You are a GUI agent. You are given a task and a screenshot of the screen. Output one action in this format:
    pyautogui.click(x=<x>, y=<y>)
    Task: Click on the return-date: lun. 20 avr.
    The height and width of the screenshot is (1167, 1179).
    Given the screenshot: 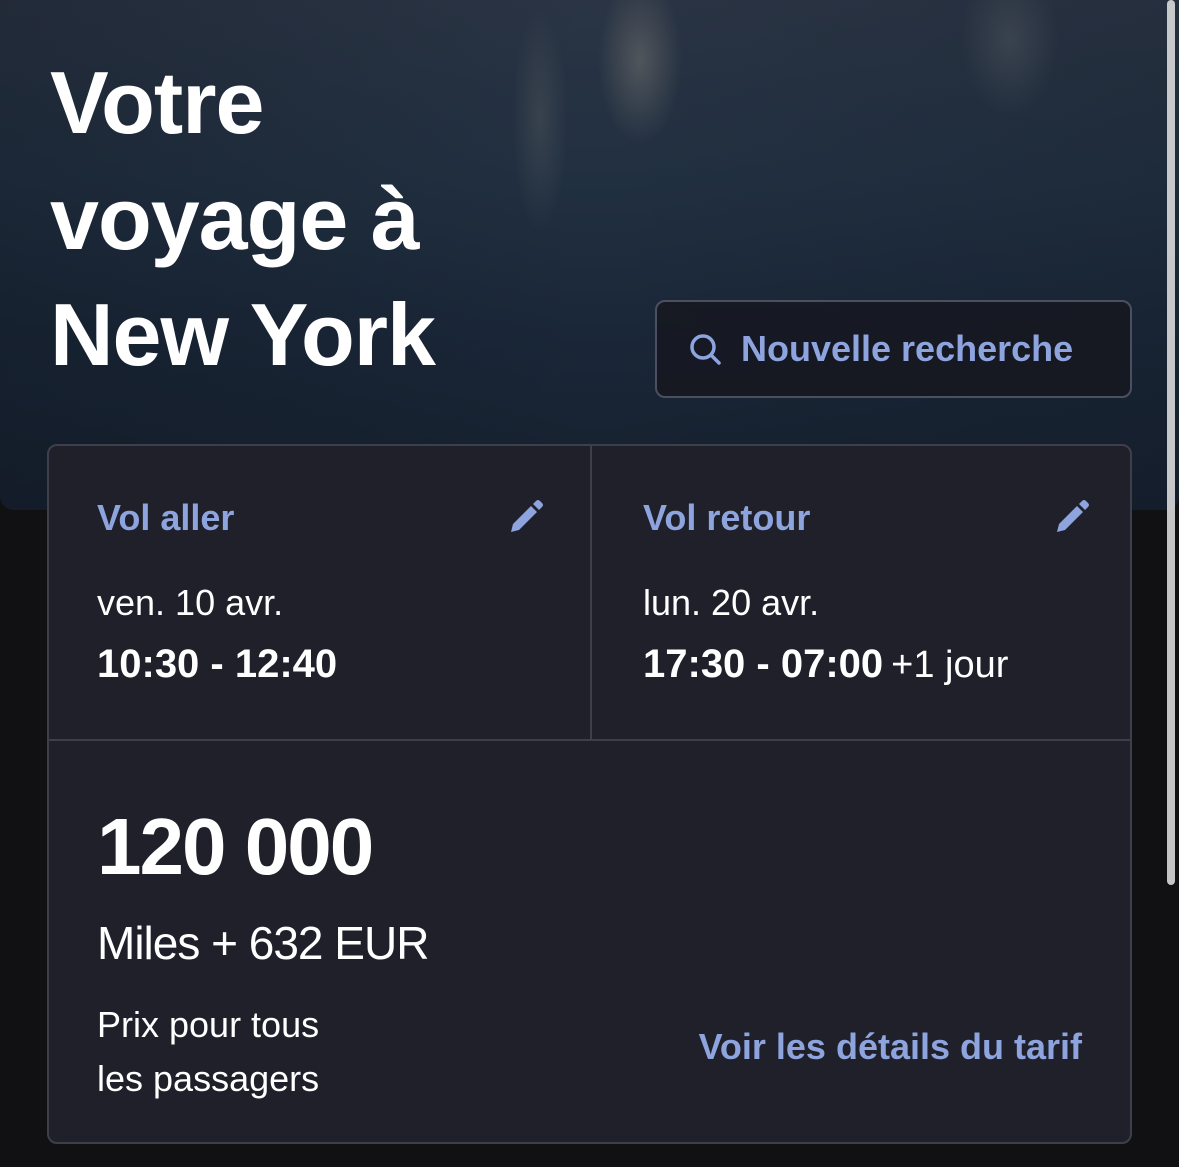 What is the action you would take?
    pyautogui.click(x=731, y=602)
    